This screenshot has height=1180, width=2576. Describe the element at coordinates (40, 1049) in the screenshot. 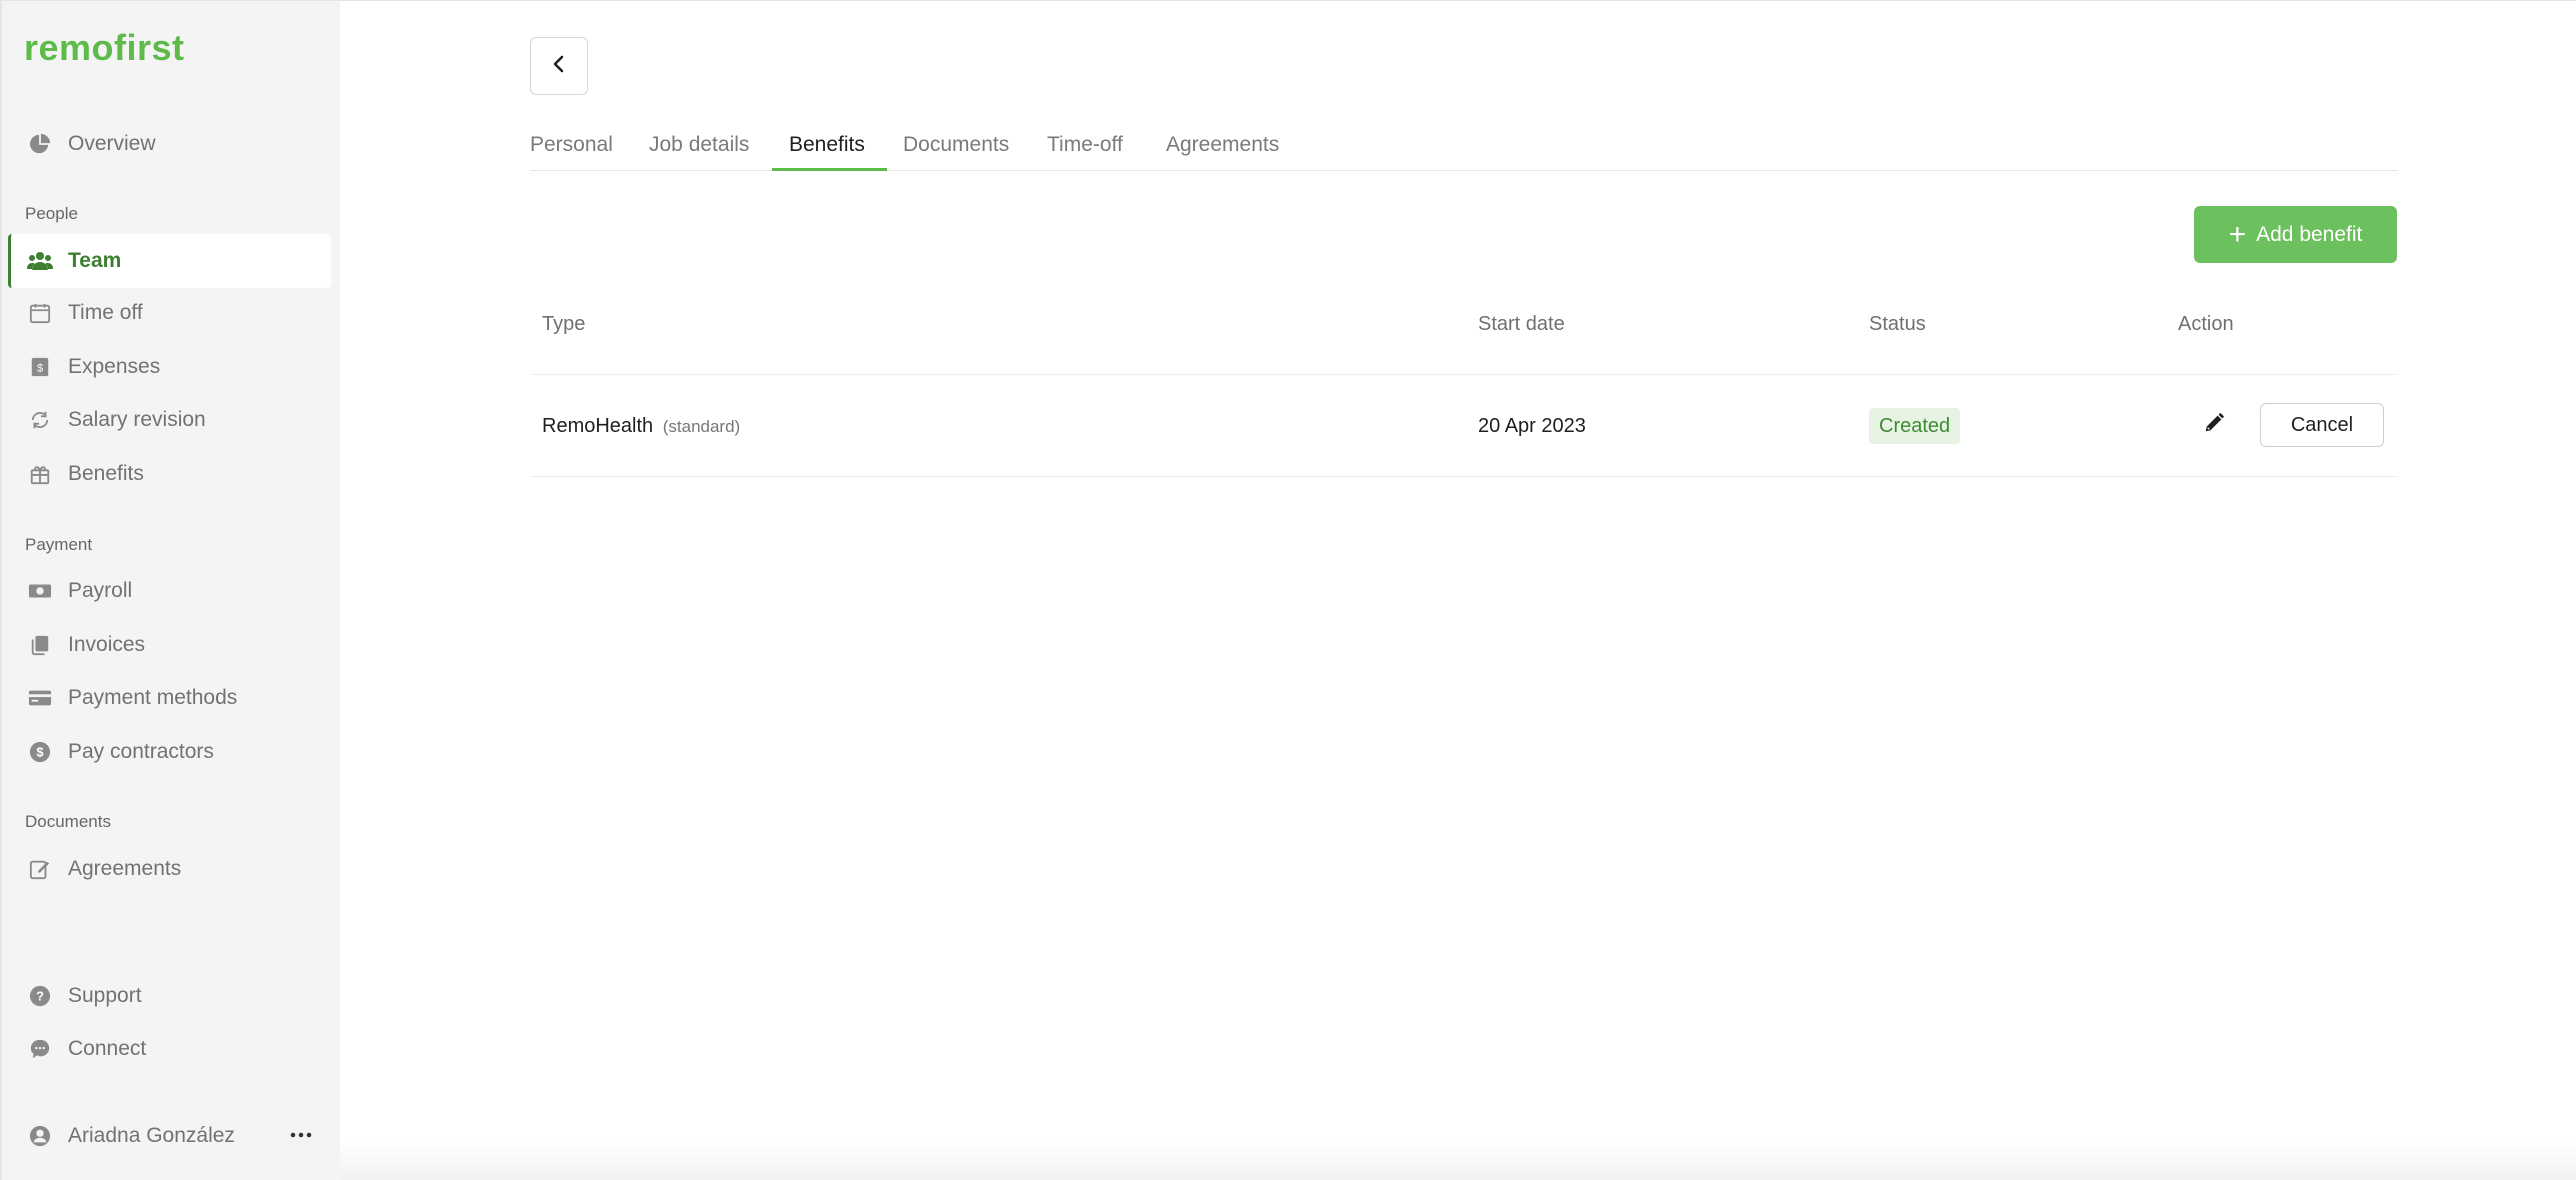

I see `chat-icon` at that location.